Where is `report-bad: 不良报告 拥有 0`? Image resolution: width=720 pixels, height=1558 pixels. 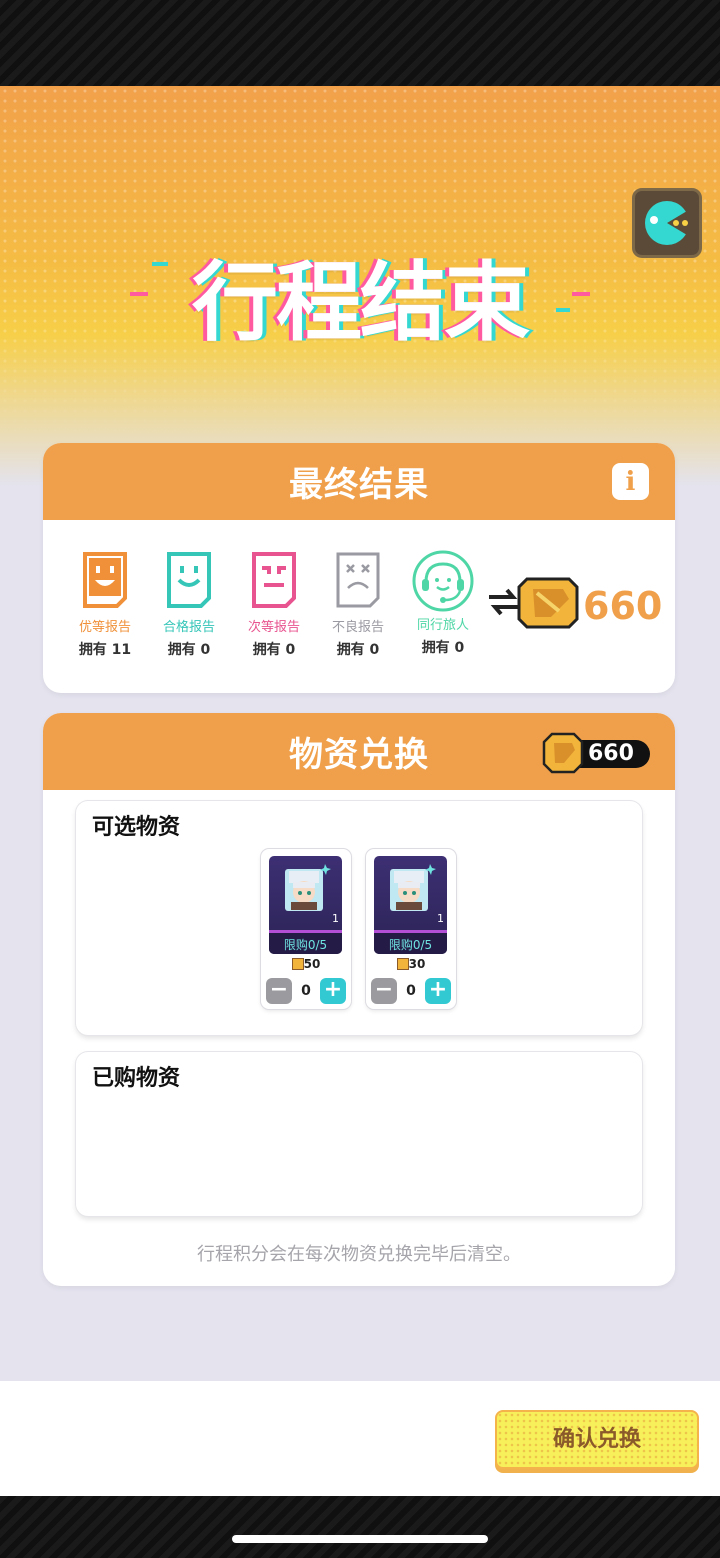
report-bad: 不良报告 拥有 0 is located at coordinates (358, 604).